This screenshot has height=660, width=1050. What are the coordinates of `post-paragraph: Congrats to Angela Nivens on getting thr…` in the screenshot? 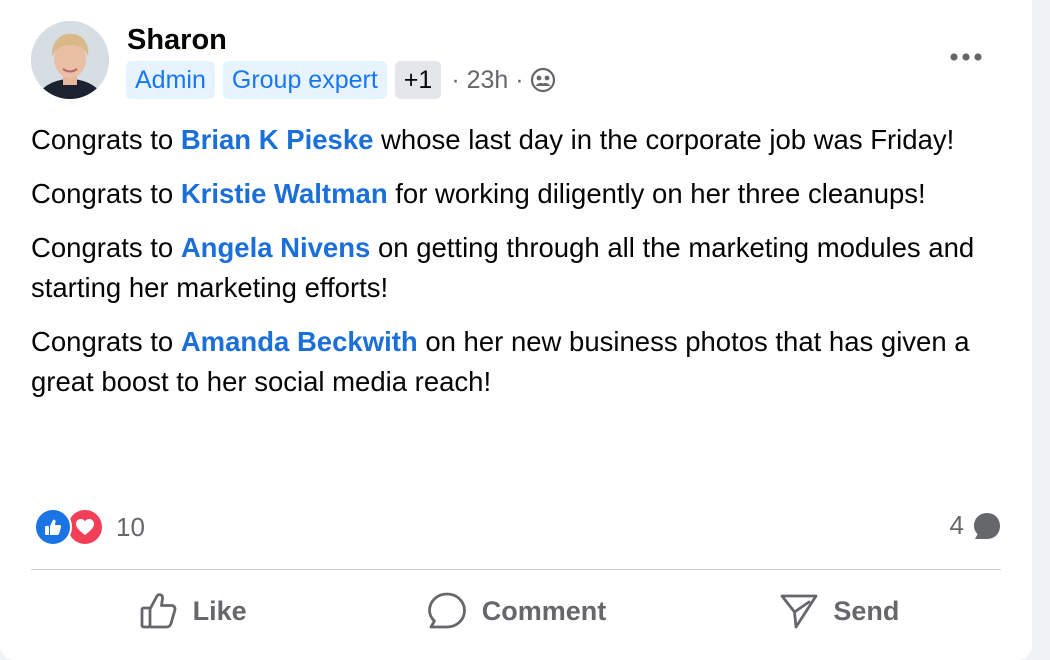 It's located at (503, 267).